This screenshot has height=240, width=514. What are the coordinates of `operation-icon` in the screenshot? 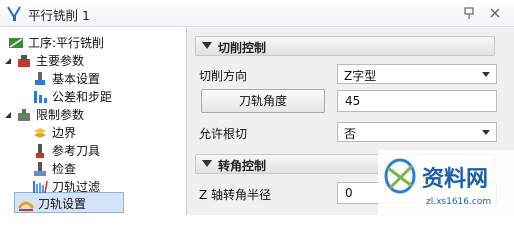 It's located at (16, 43).